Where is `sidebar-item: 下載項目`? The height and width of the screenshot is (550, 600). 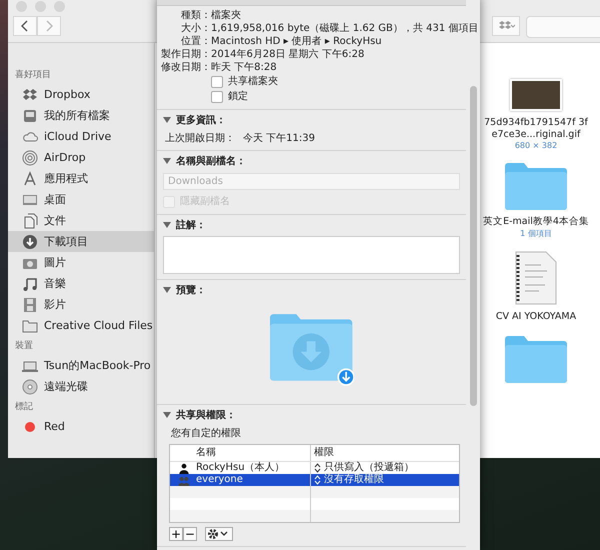
sidebar-item: 下載項目 is located at coordinates (81, 241).